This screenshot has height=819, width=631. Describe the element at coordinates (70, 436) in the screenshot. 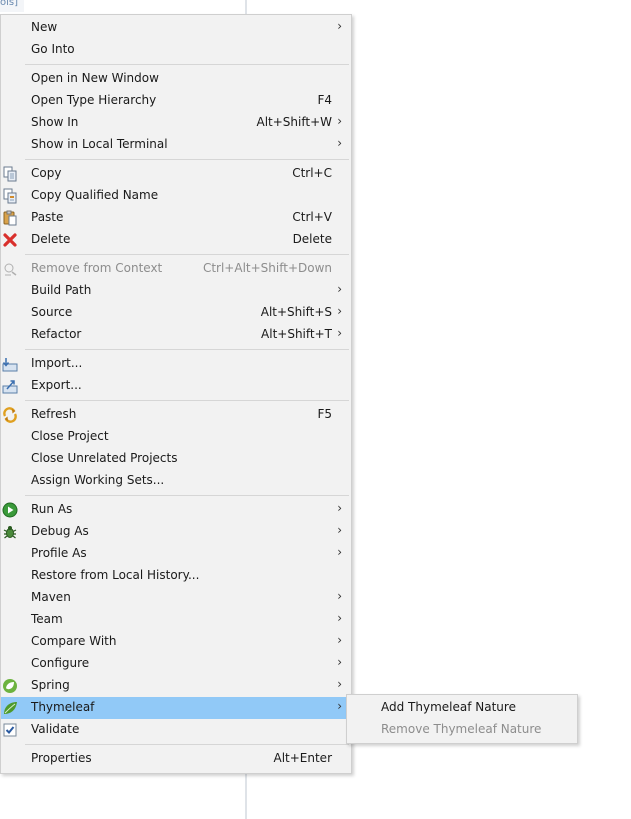

I see `menu-item-label: Close Project` at that location.